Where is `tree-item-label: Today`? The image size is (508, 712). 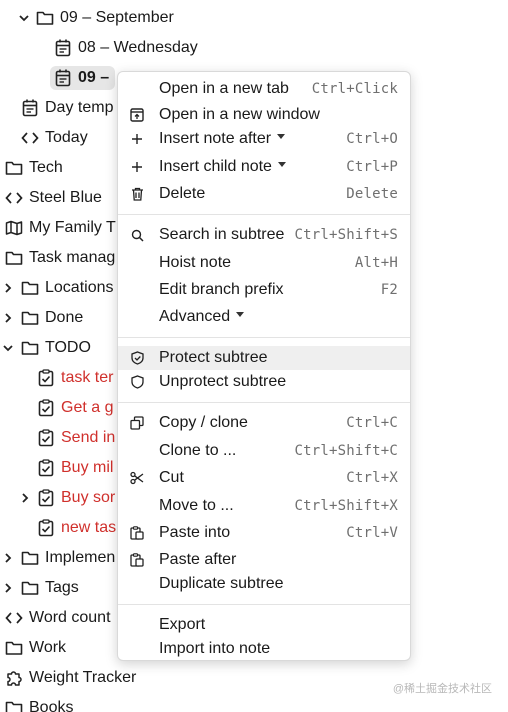 tree-item-label: Today is located at coordinates (66, 137).